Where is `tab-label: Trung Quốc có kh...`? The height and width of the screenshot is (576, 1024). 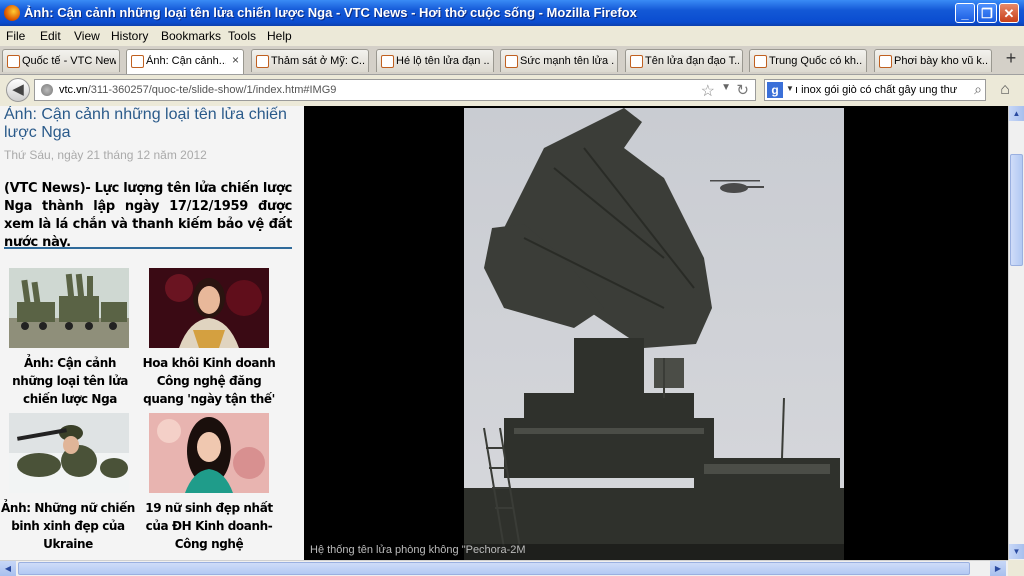
tab-label: Trung Quốc có kh... is located at coordinates (816, 61).